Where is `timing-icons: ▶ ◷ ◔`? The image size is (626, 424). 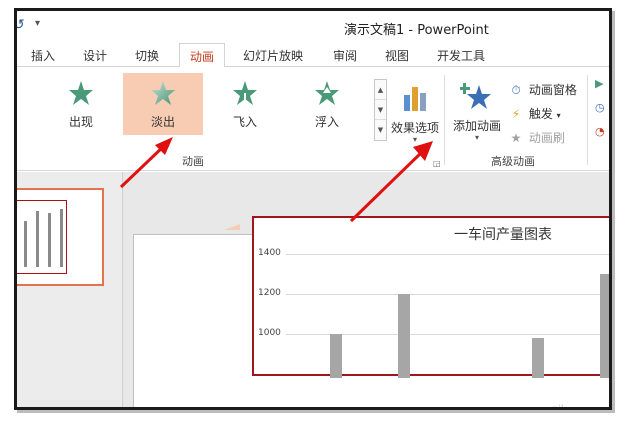 timing-icons: ▶ ◷ ◔ is located at coordinates (602, 113).